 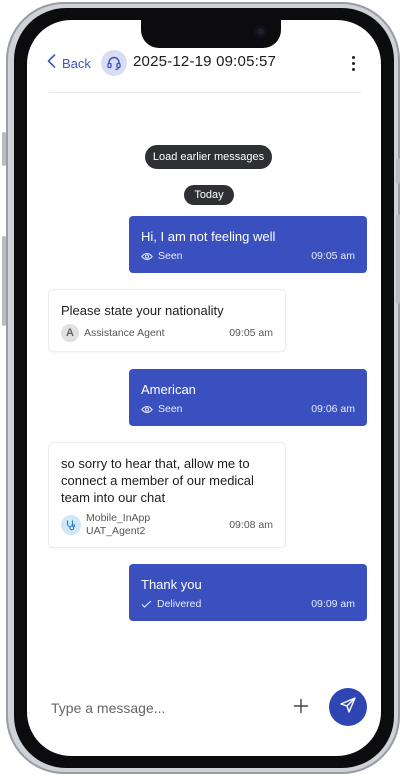 What do you see at coordinates (333, 604) in the screenshot?
I see `message-time: 09:09 am` at bounding box center [333, 604].